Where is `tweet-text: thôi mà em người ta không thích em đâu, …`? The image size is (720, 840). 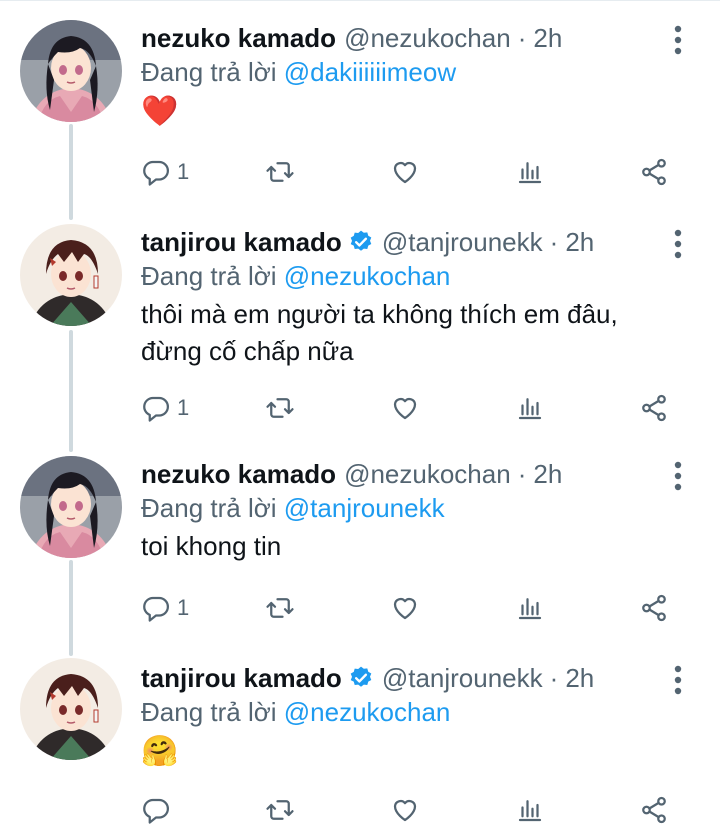
tweet-text: thôi mà em người ta không thích em đâu, … is located at coordinates (410, 333).